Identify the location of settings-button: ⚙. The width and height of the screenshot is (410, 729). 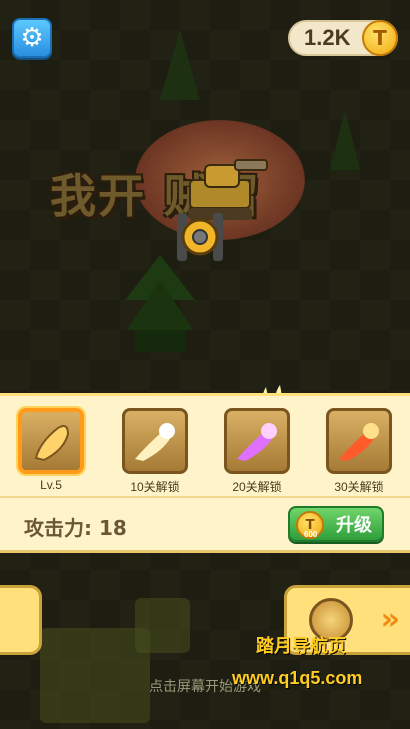
(32, 38).